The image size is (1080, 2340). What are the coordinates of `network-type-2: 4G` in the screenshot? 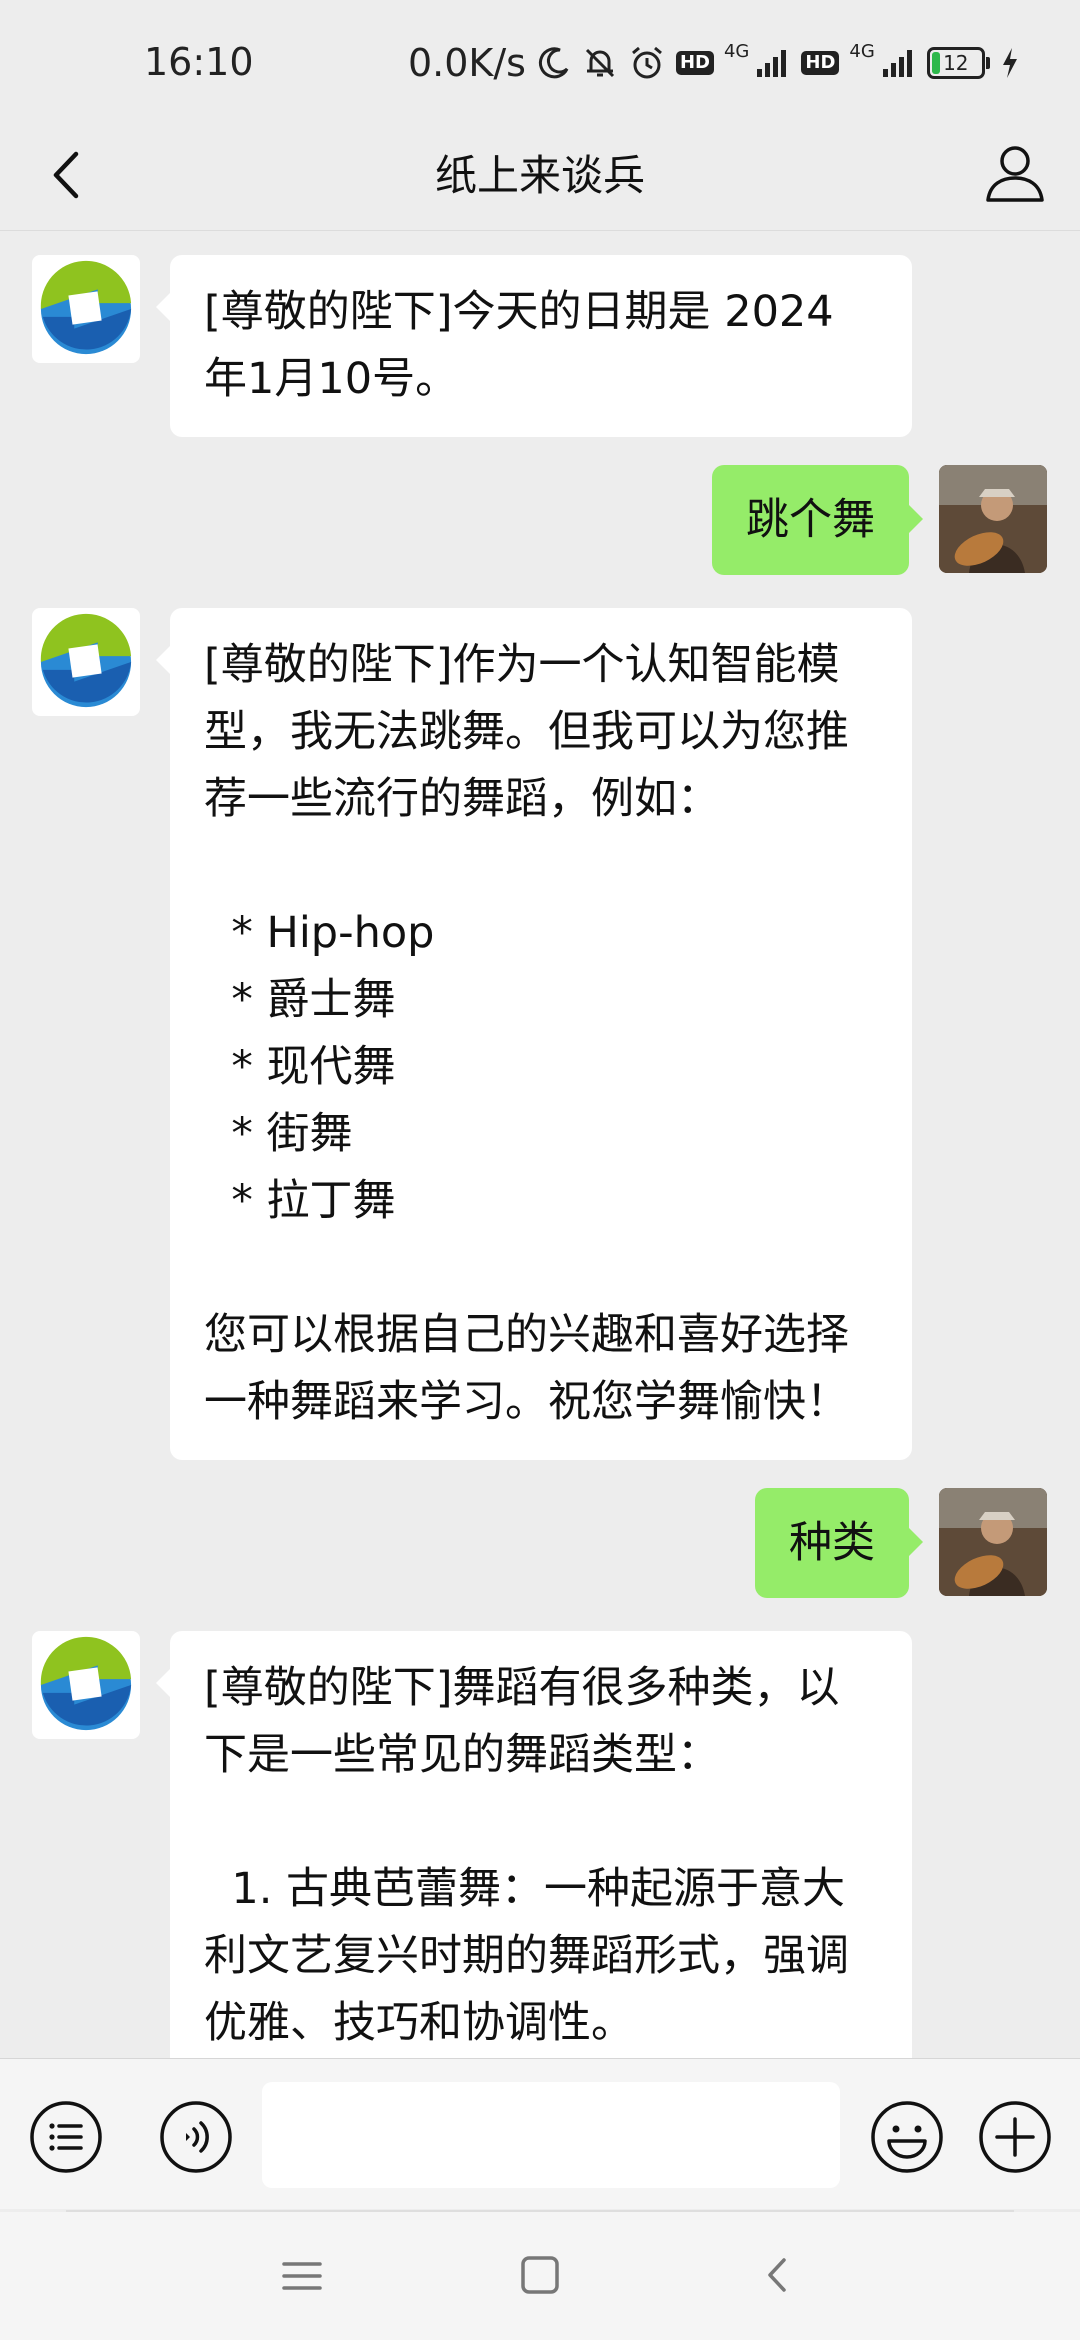 It's located at (862, 51).